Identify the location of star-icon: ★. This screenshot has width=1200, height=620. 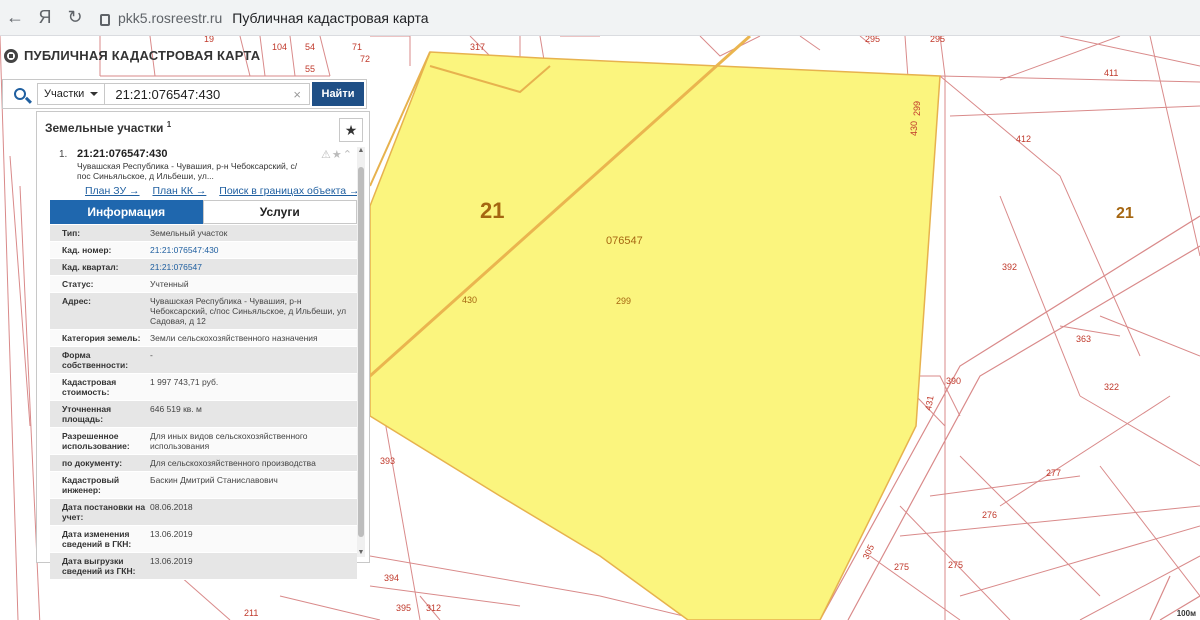
(351, 129).